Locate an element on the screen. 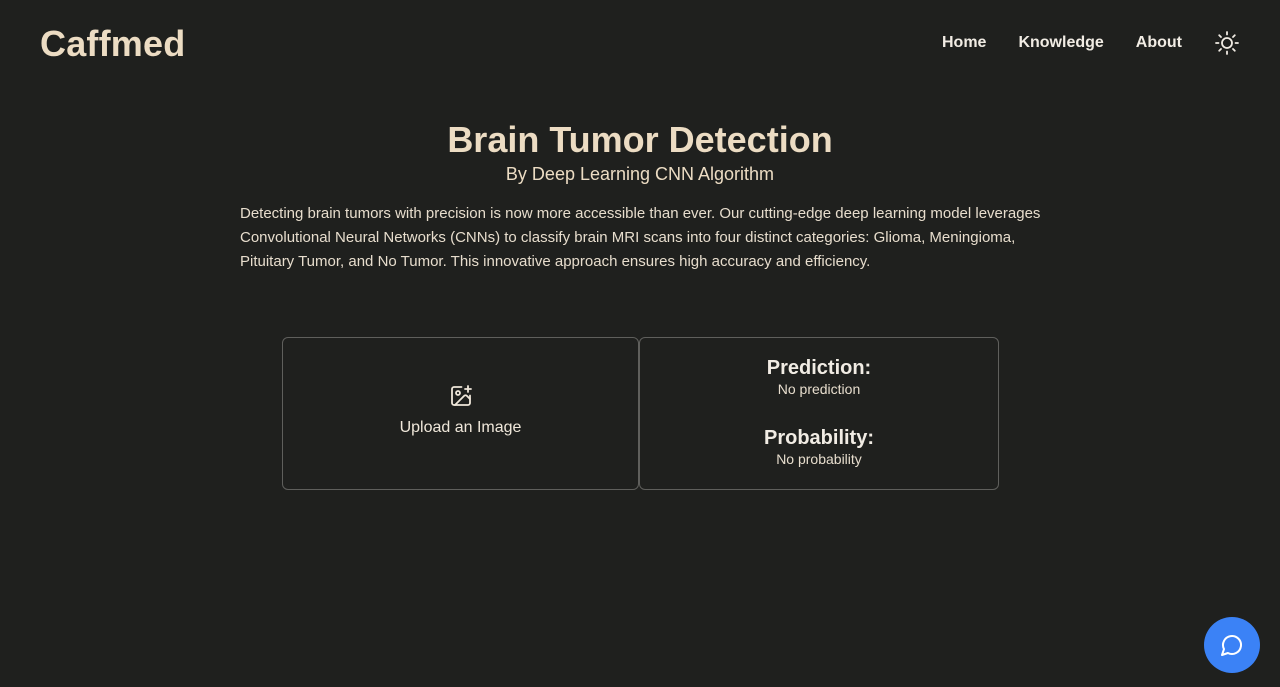 Image resolution: width=1280 pixels, height=687 pixels. header: Caffmed Home Knowledge About is located at coordinates (640, 44).